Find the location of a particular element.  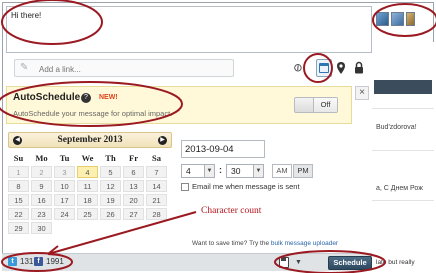

calendar-day: 25 is located at coordinates (87, 214).